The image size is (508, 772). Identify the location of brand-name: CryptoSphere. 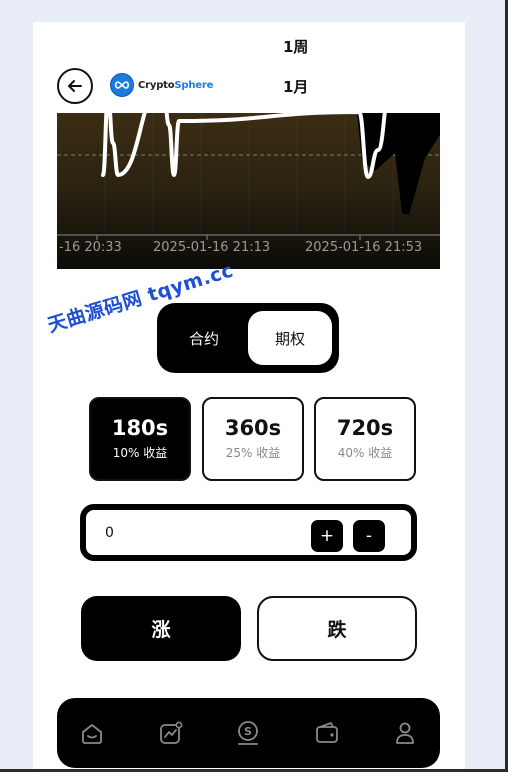
(176, 85).